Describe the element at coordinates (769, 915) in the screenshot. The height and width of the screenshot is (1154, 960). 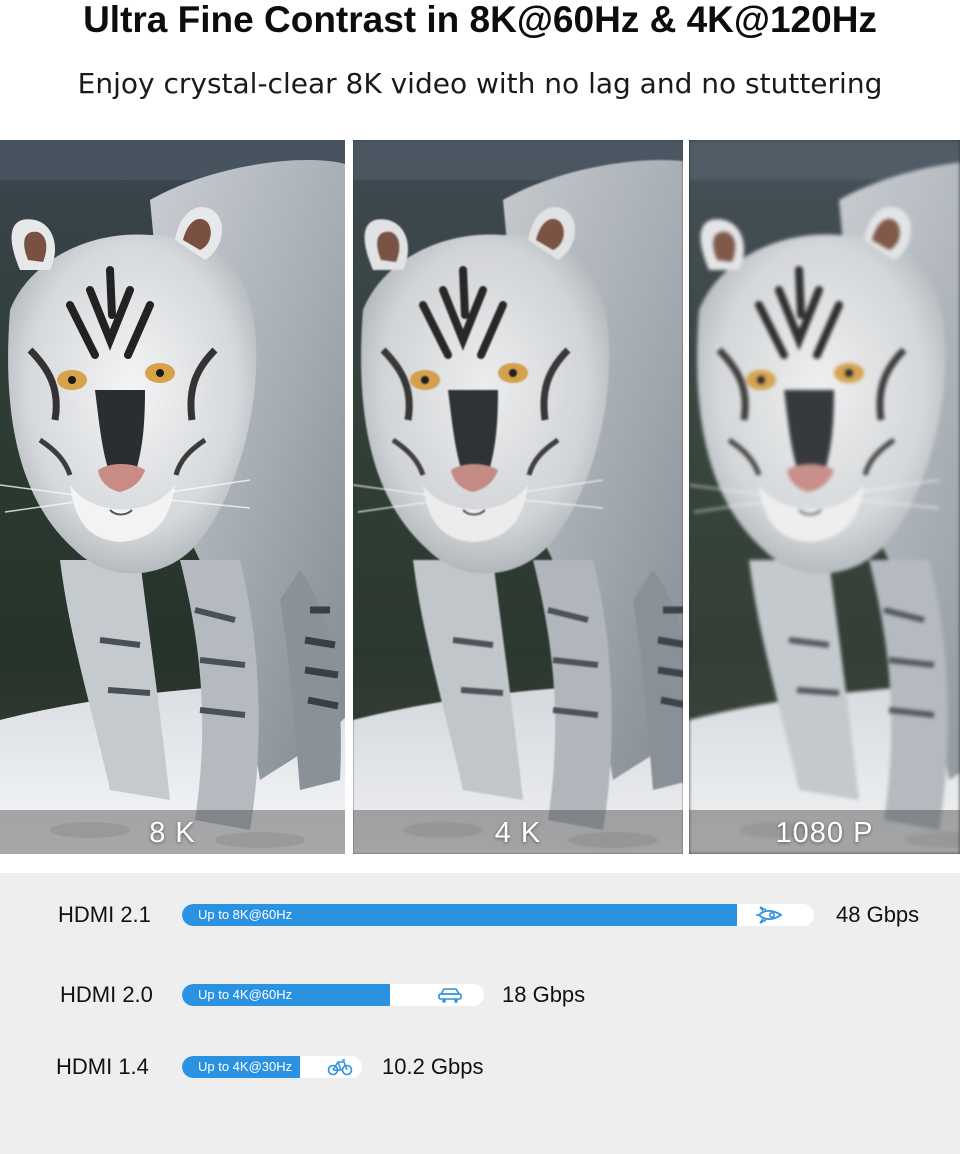
I see `rocket-icon` at that location.